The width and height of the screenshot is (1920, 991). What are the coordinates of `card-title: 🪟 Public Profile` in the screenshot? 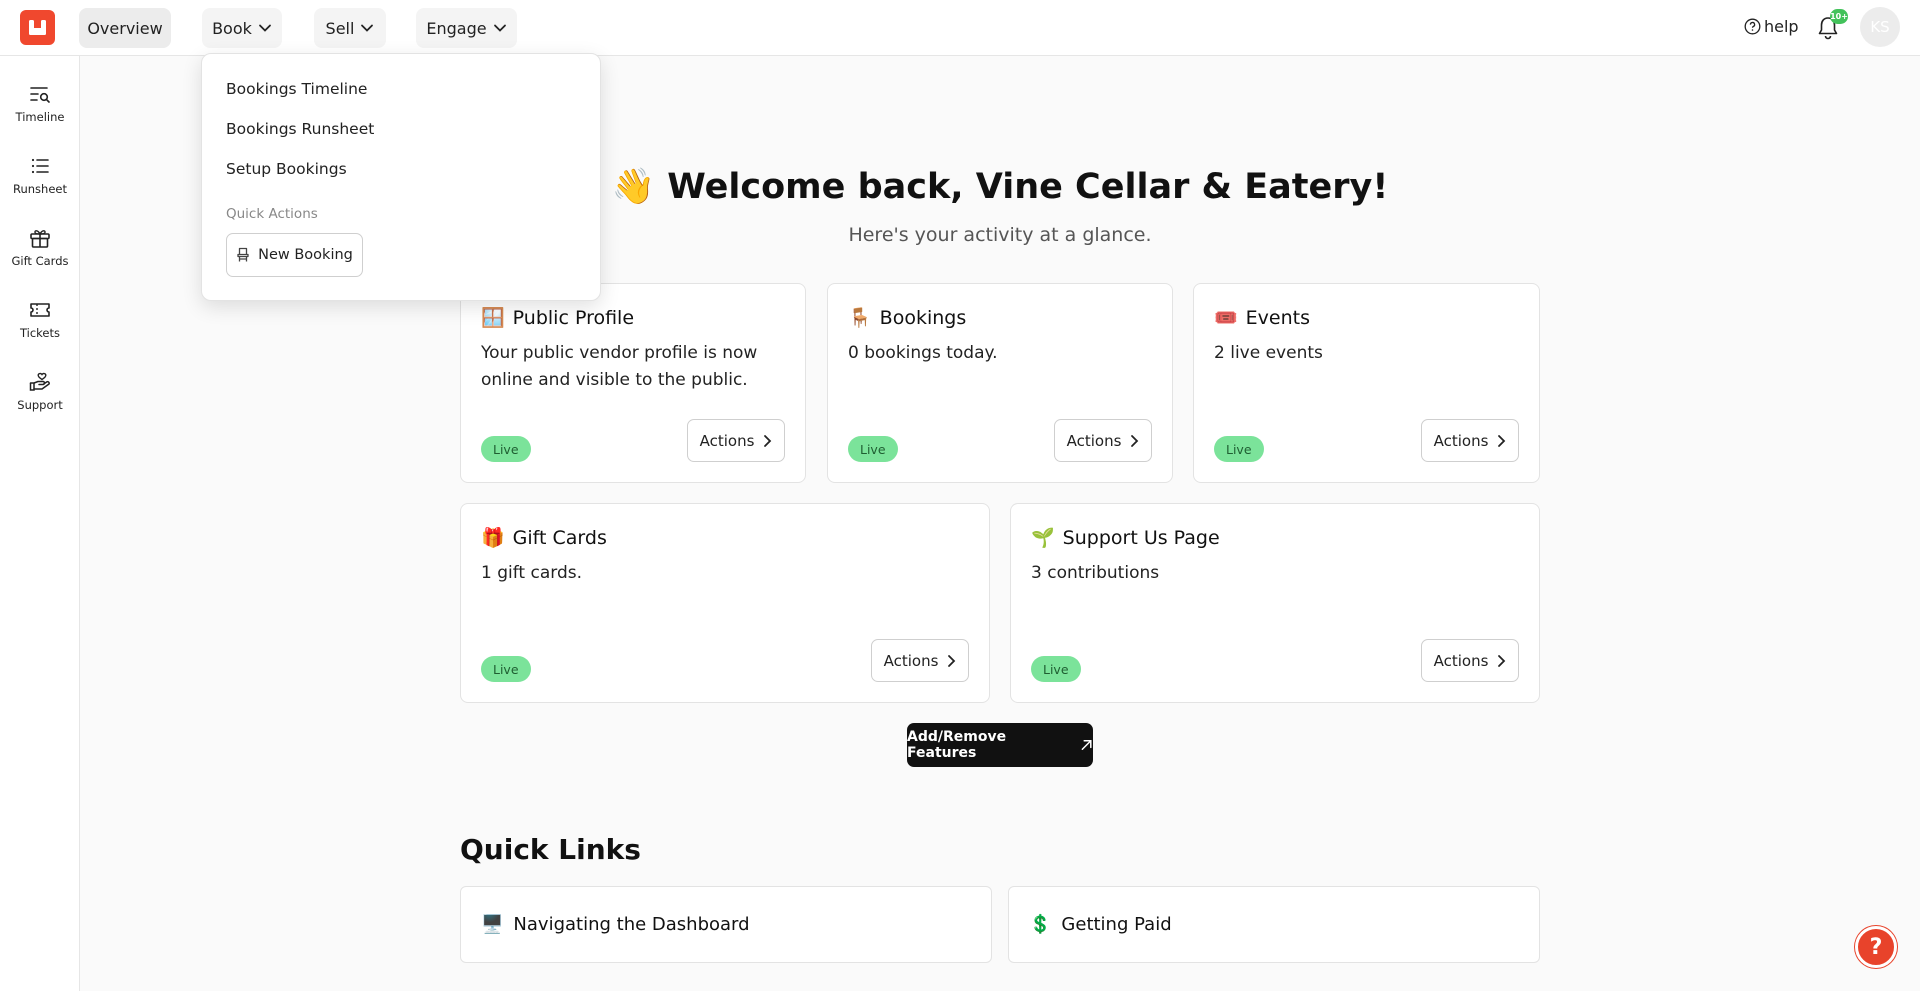 It's located at (558, 318).